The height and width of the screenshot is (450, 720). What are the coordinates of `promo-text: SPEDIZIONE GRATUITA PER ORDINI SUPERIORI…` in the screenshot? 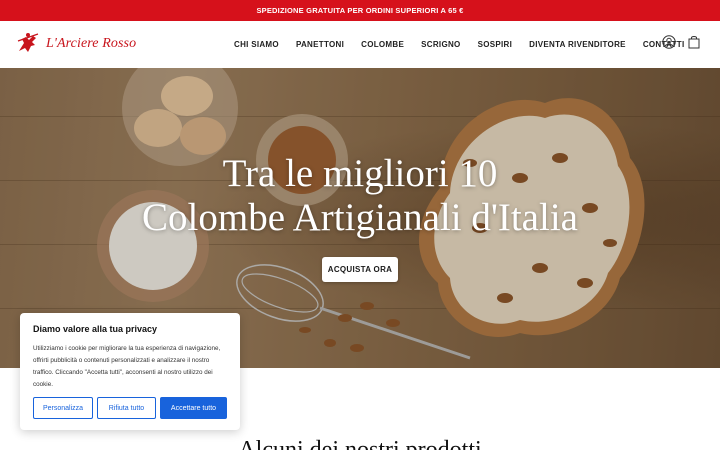 It's located at (360, 10).